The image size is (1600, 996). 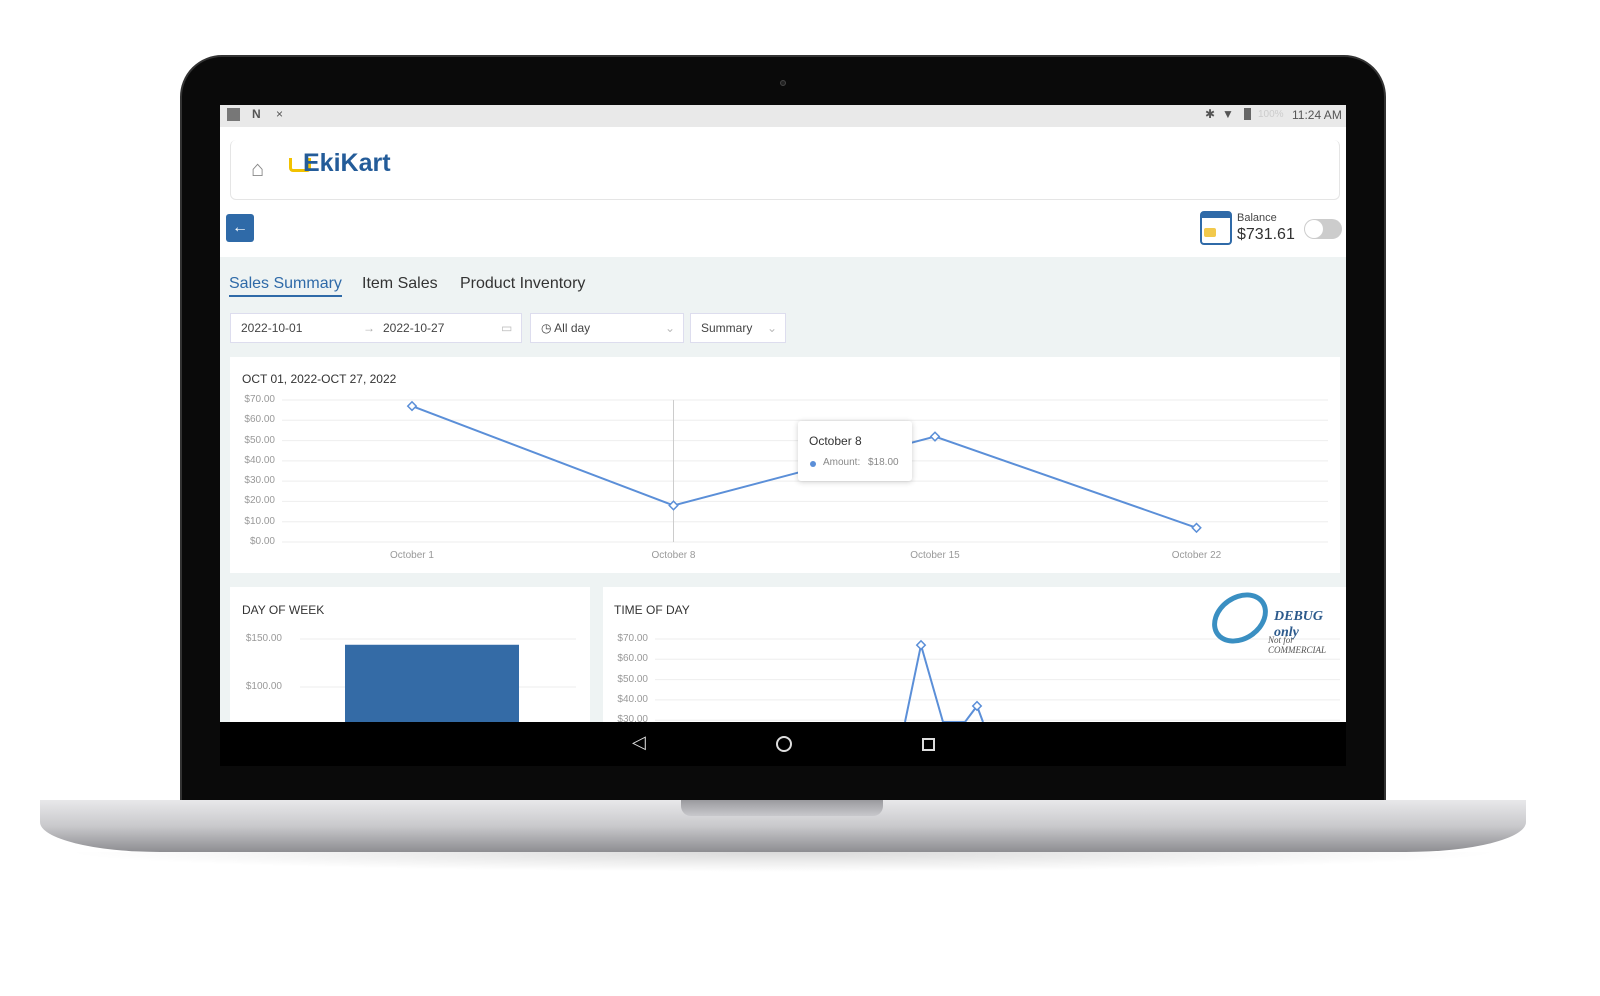 I want to click on series-dot, so click(x=813, y=464).